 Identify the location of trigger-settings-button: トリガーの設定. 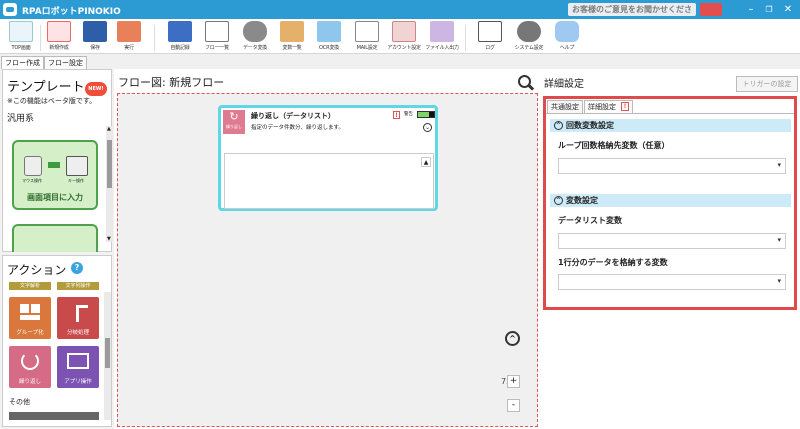
(767, 84).